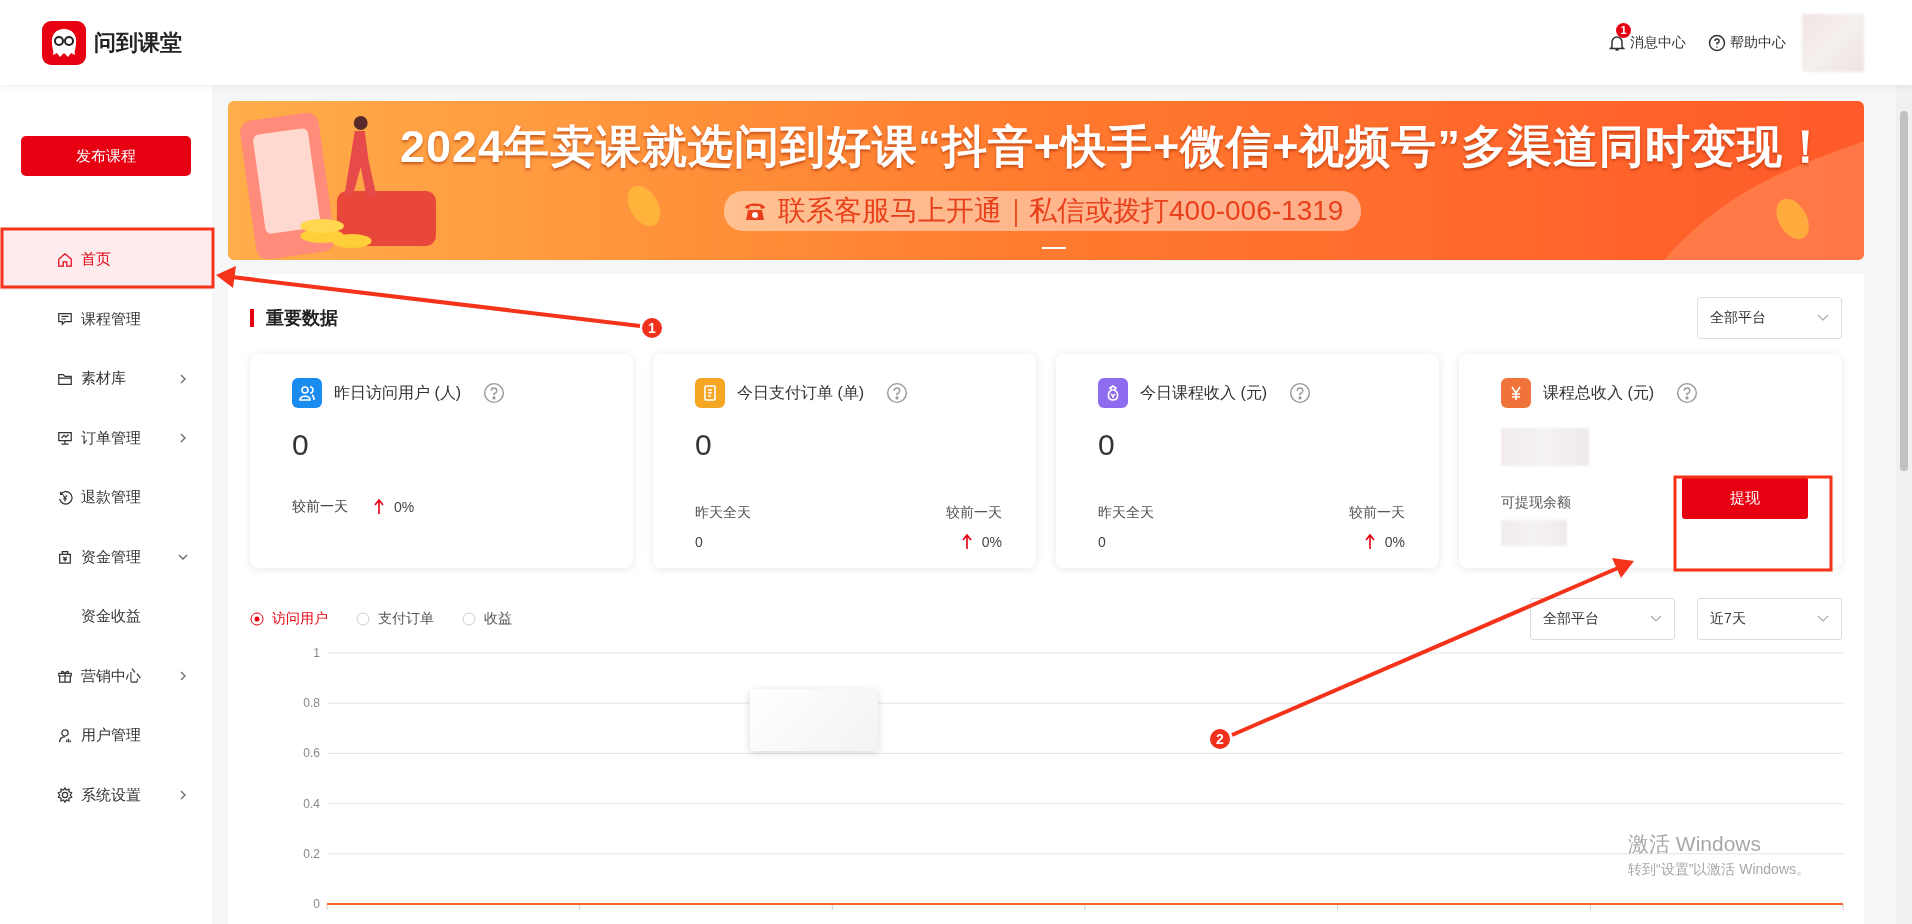 The height and width of the screenshot is (924, 1912). What do you see at coordinates (106, 736) in the screenshot?
I see `menu-item: 用户管理` at bounding box center [106, 736].